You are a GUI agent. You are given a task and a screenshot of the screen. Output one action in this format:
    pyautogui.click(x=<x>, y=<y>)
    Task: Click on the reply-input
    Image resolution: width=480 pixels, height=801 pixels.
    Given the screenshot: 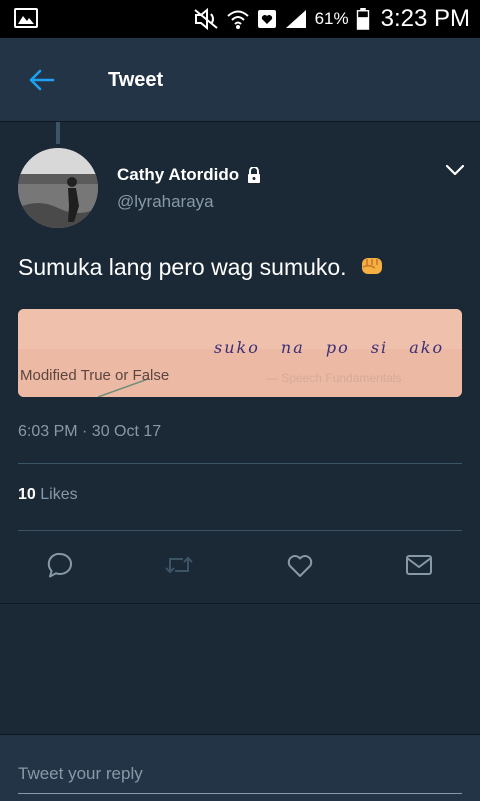 What is the action you would take?
    pyautogui.click(x=240, y=774)
    